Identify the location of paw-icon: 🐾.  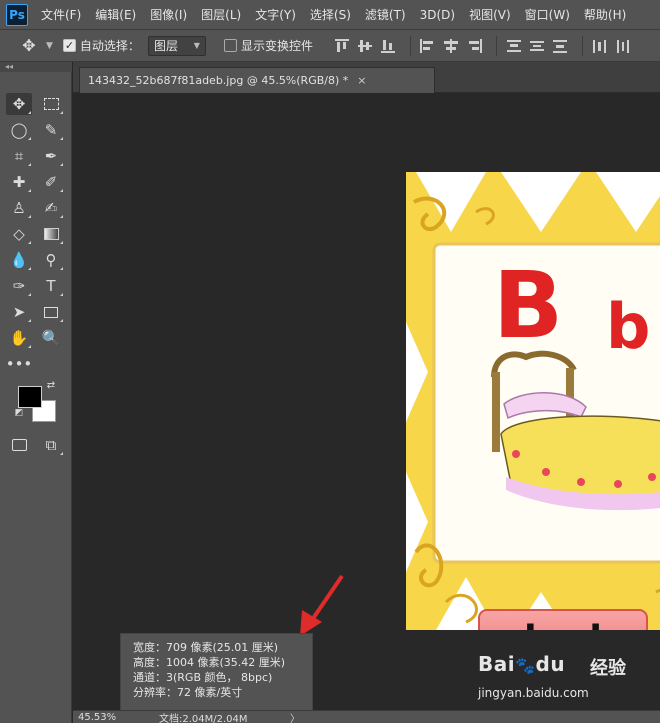
(525, 665).